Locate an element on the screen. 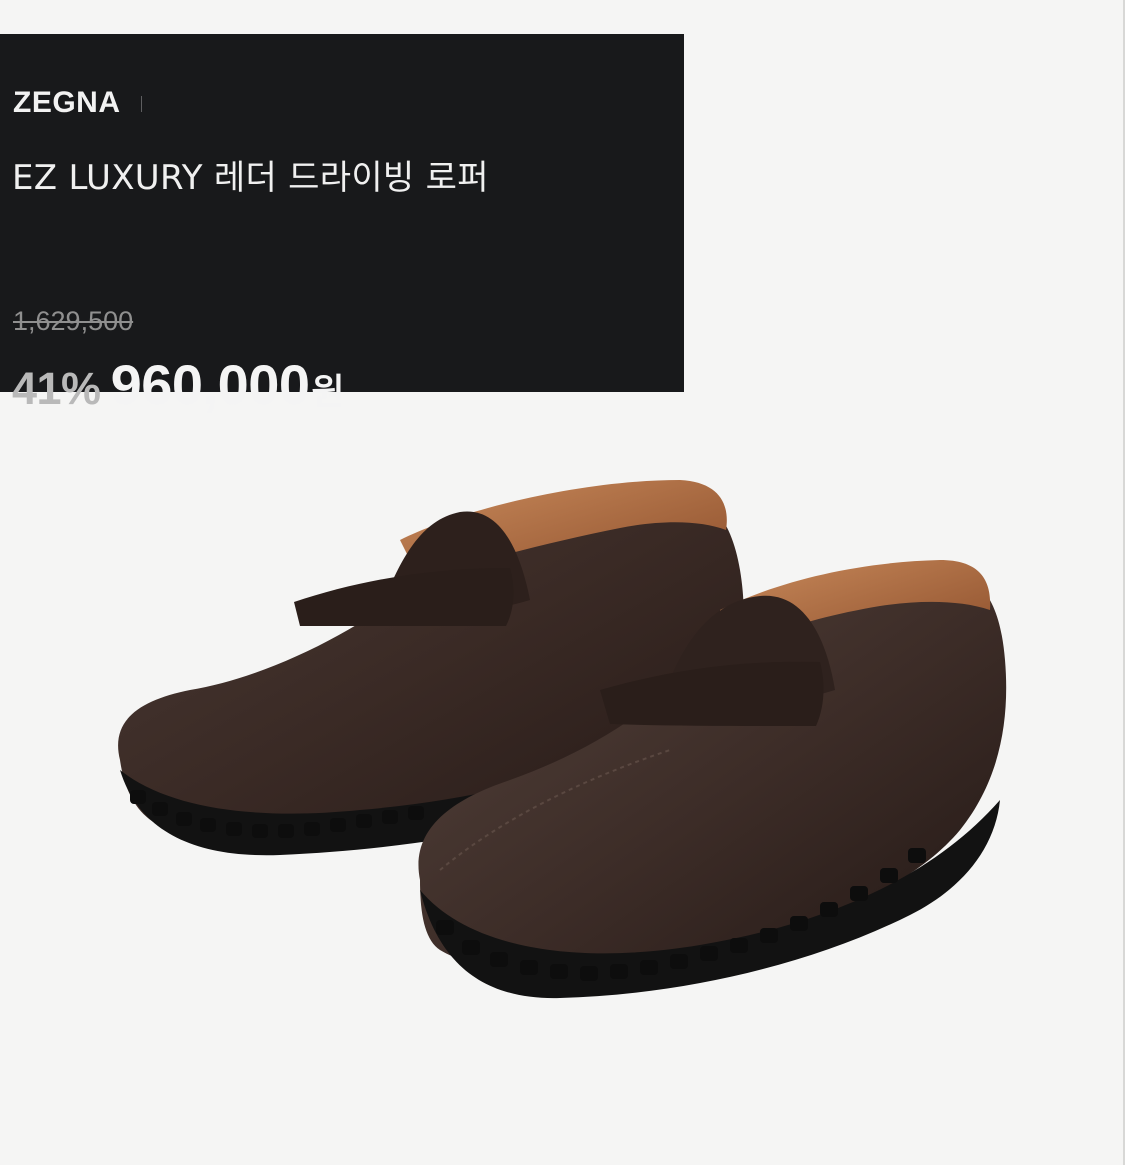 Image resolution: width=1125 pixels, height=1165 pixels. sale-price: 960,000 is located at coordinates (210, 384).